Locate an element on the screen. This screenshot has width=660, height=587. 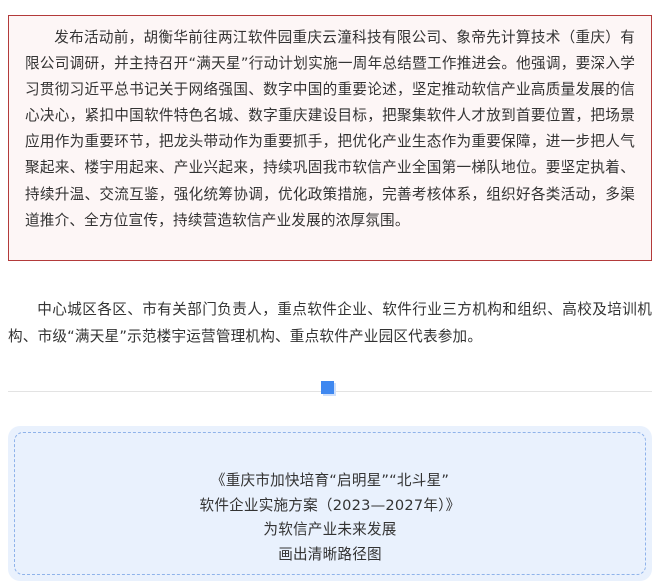
plan-subtitle-line-2: 画出清晰路径图 is located at coordinates (330, 554).